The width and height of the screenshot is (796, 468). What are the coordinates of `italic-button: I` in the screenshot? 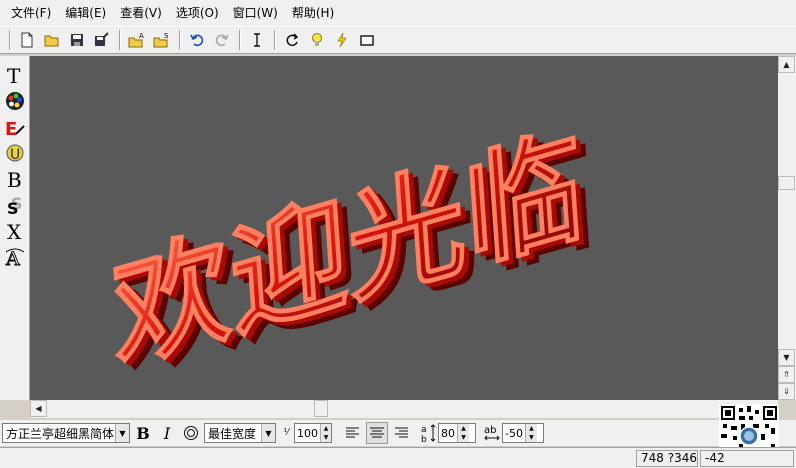 It's located at (167, 433).